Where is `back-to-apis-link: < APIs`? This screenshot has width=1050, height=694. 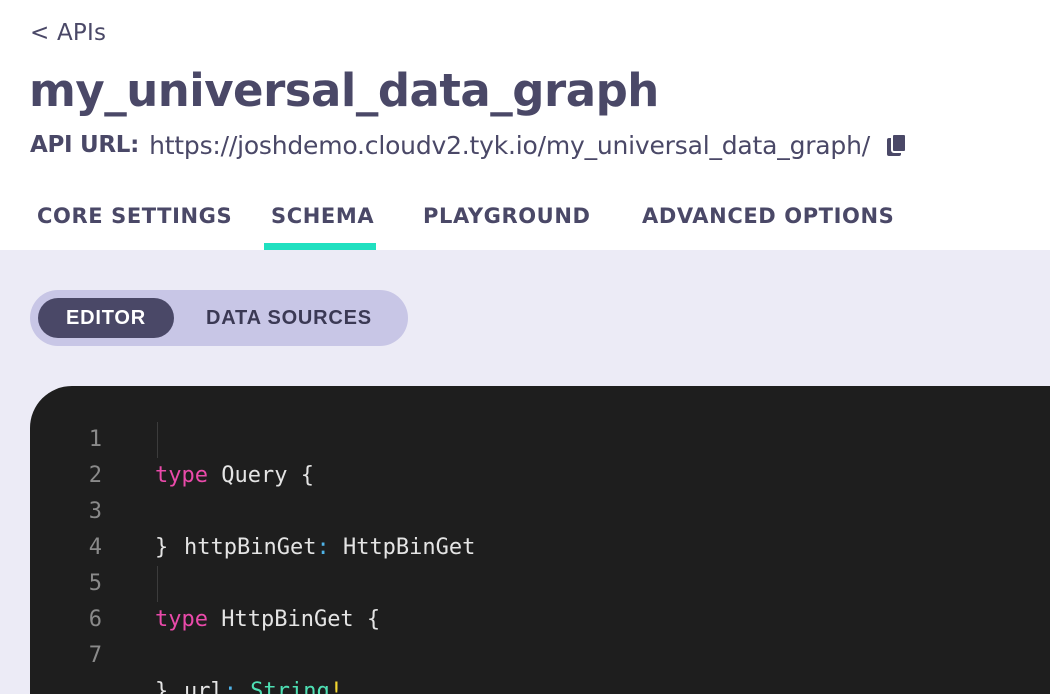 back-to-apis-link: < APIs is located at coordinates (68, 33).